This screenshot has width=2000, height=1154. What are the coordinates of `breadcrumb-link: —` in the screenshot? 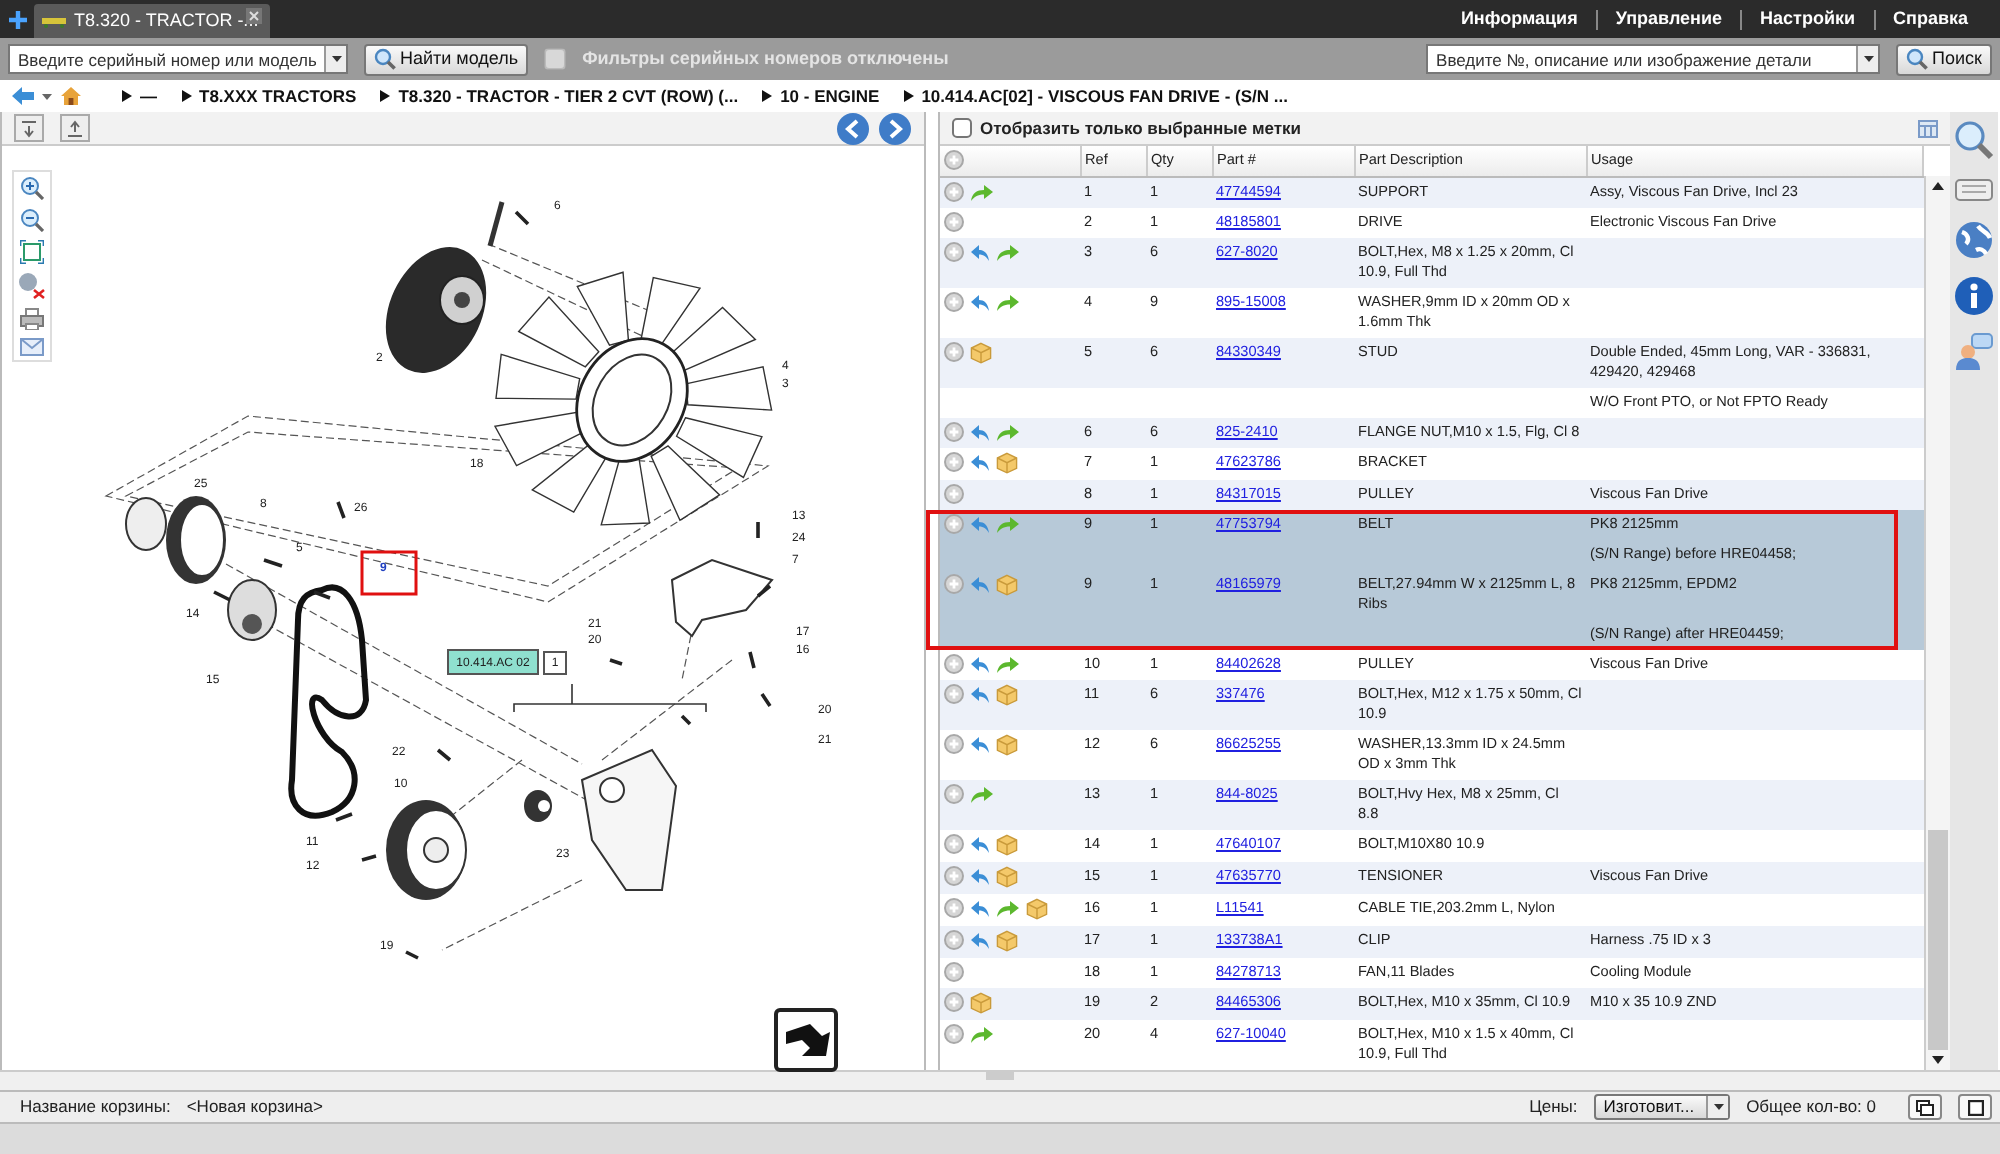 It's located at (148, 96).